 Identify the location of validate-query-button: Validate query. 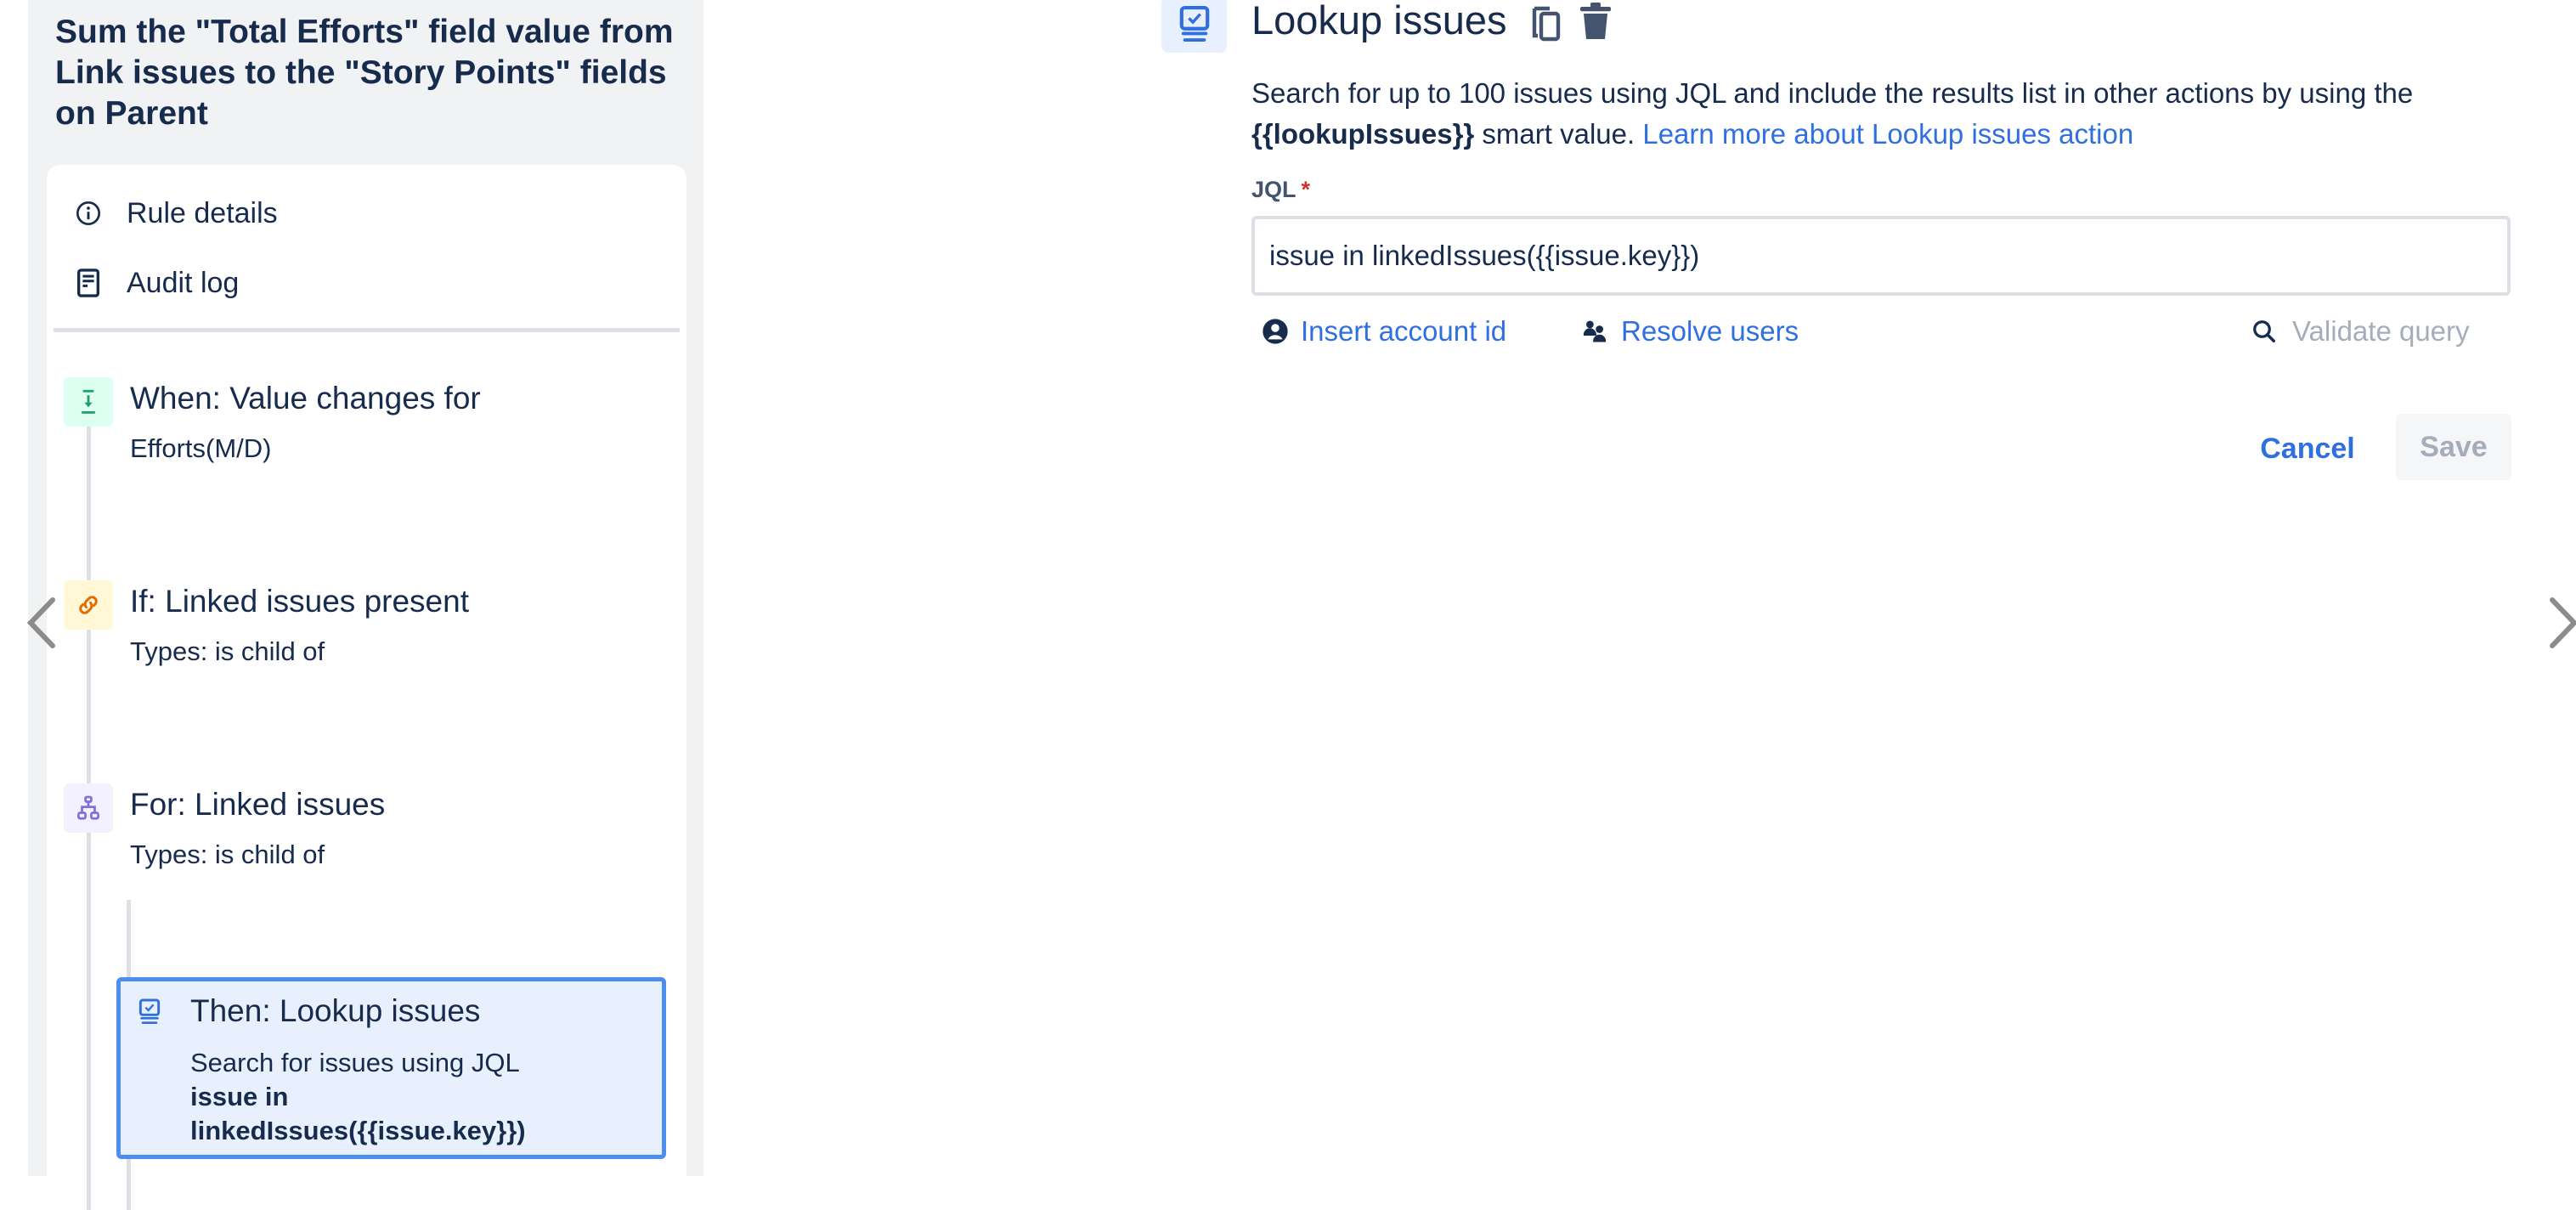
(2361, 331).